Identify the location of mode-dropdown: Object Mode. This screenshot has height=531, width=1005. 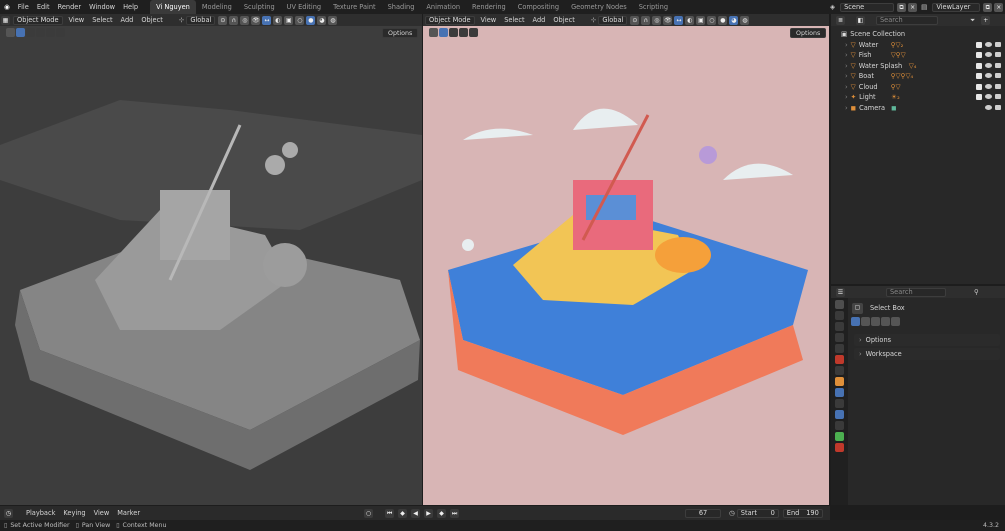
(38, 20).